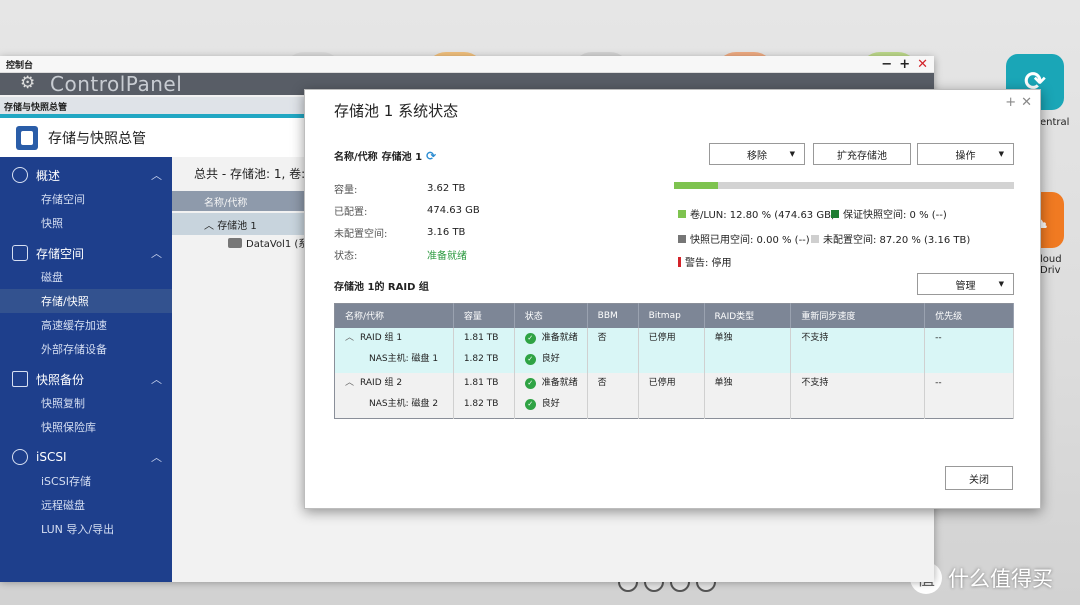  What do you see at coordinates (404, 403) in the screenshot?
I see `disk-name: NAS主机: 磁盘 2` at bounding box center [404, 403].